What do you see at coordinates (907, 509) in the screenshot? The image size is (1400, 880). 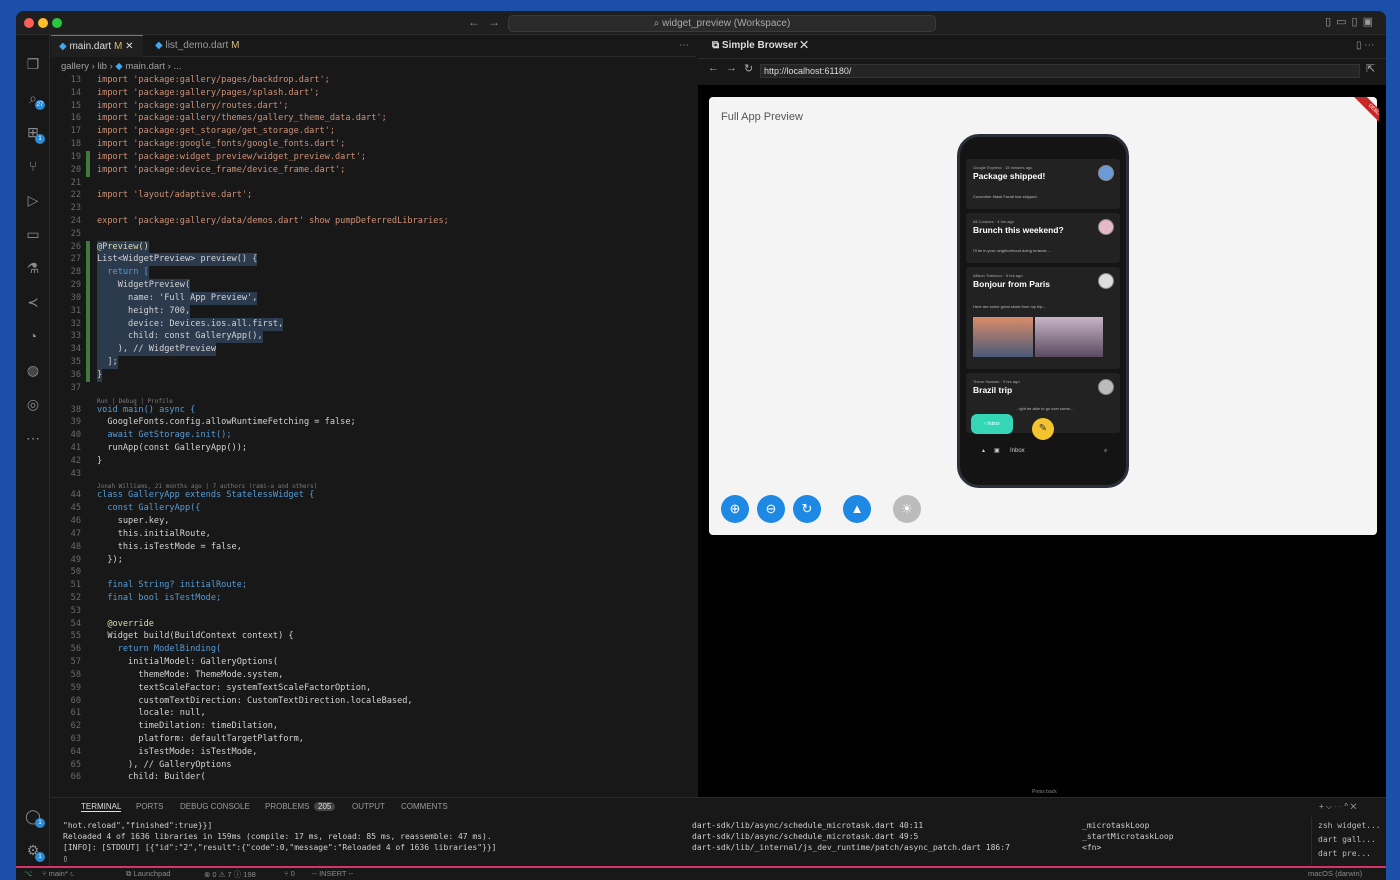 I see `brightness-icon: ☀` at bounding box center [907, 509].